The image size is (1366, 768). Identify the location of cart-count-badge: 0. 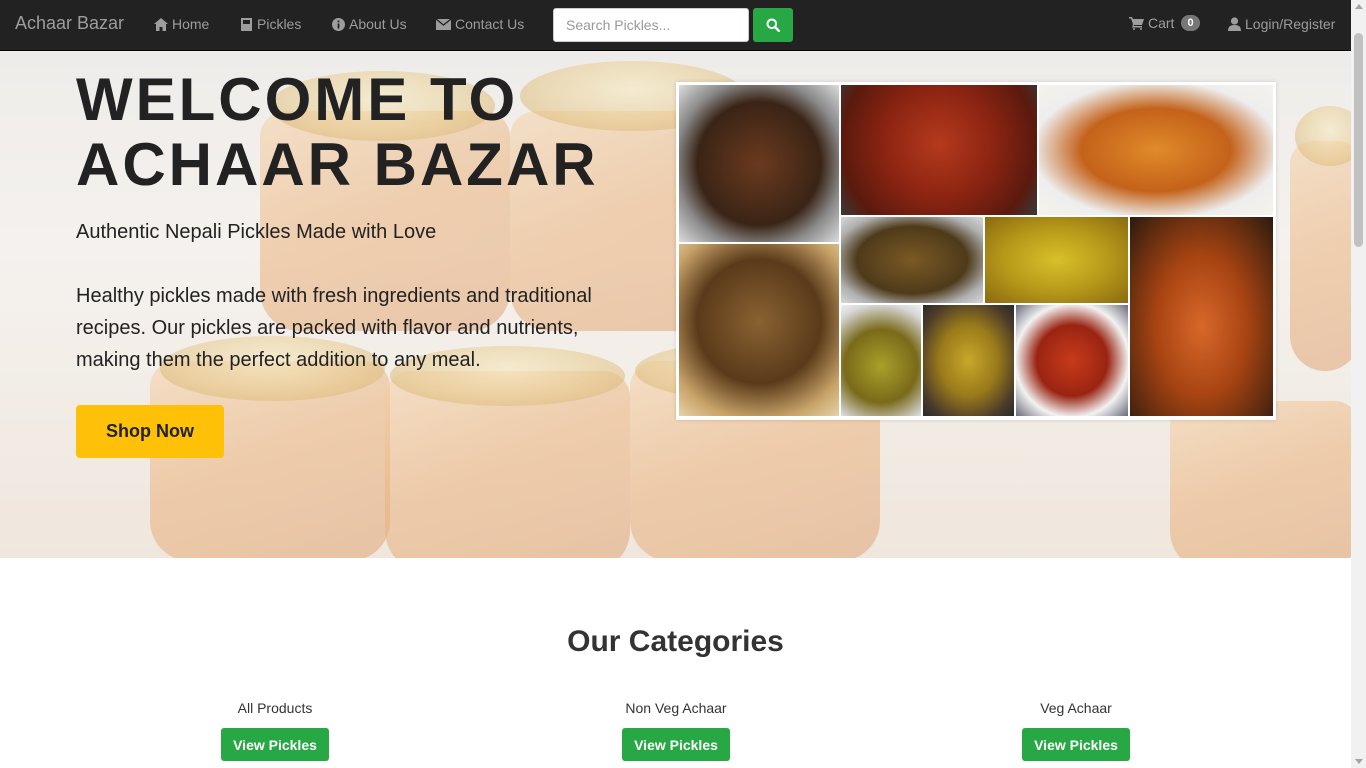
(1190, 23).